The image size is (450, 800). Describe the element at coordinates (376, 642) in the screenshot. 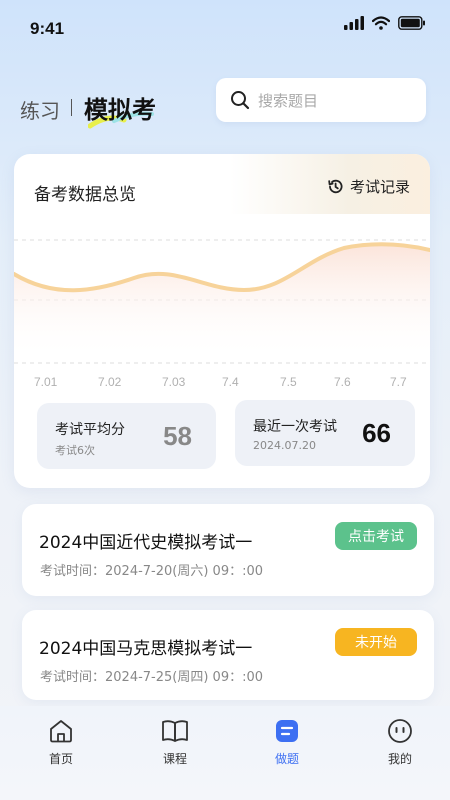

I see `not-started-badge: 未开始` at that location.